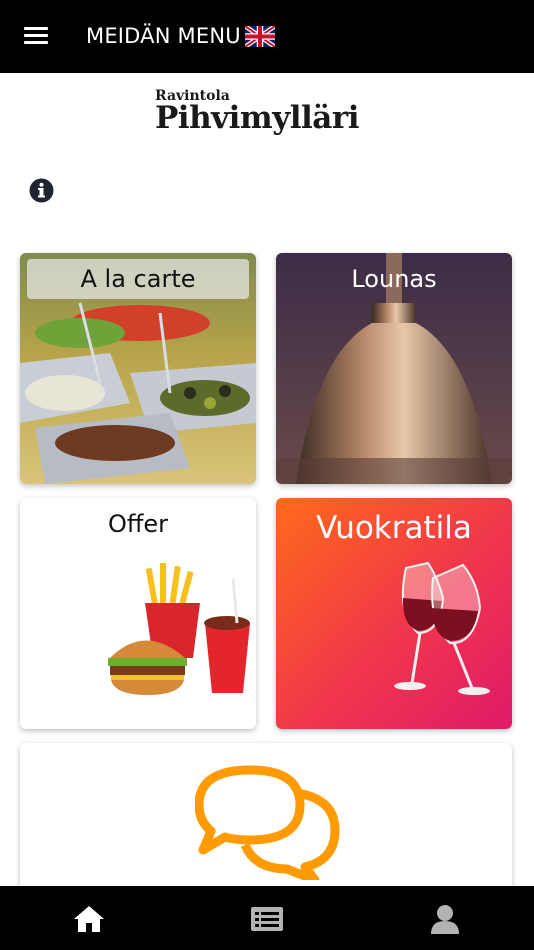 Image resolution: width=534 pixels, height=950 pixels. I want to click on bottom-navigation, so click(267, 918).